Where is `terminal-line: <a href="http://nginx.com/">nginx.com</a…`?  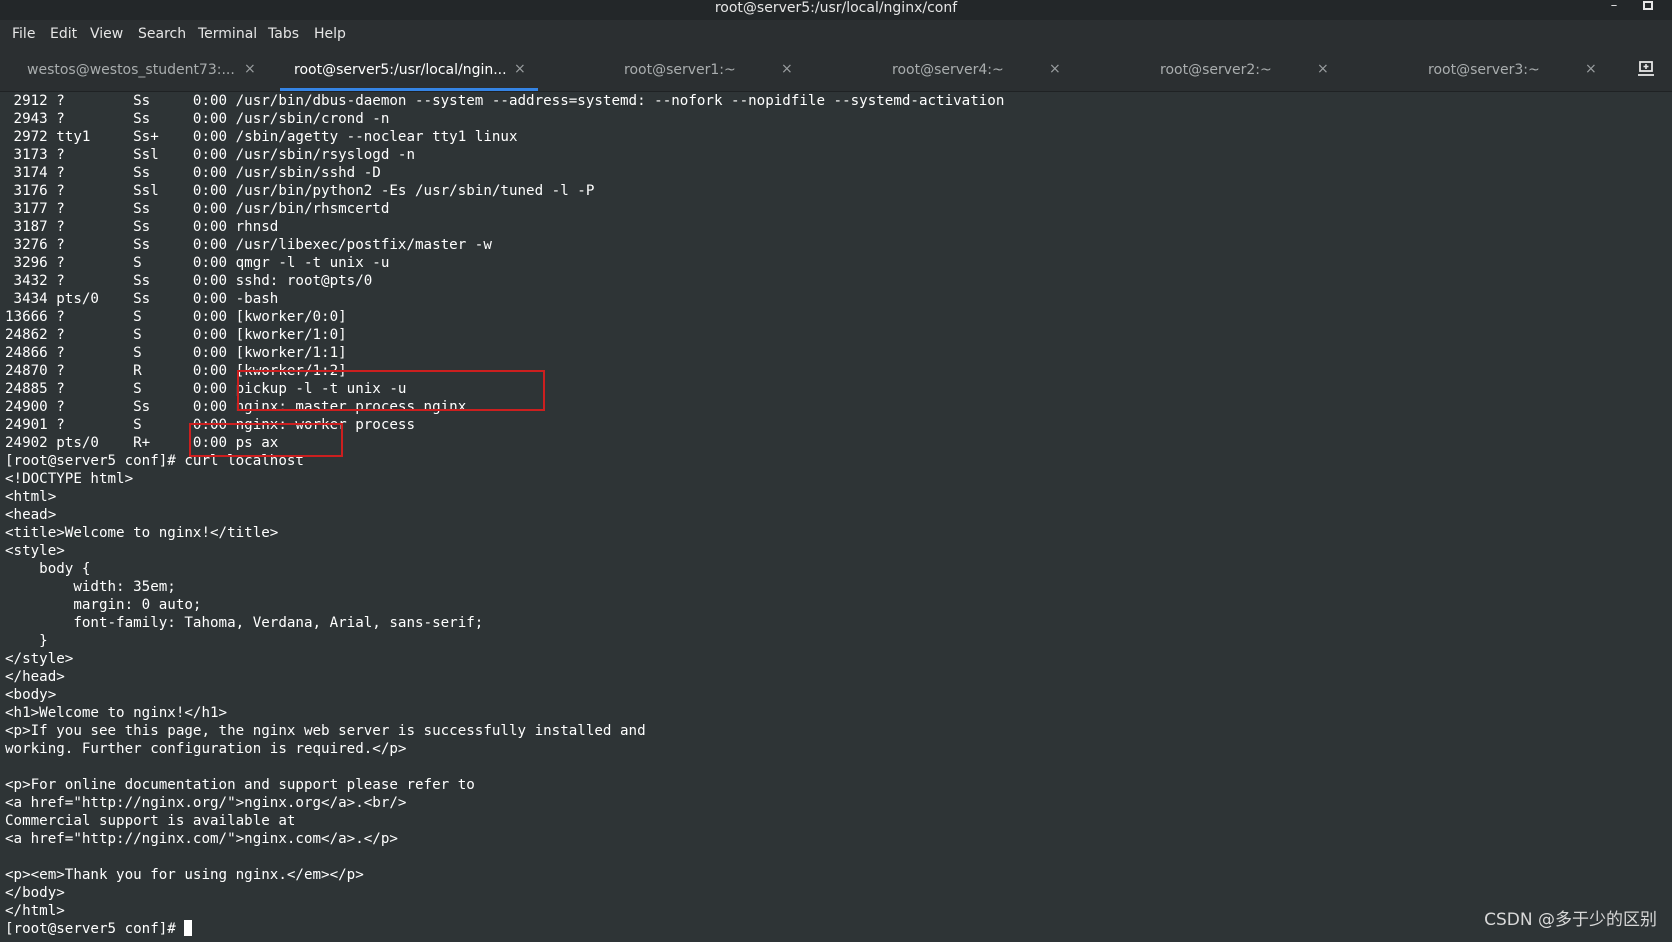 terminal-line: <a href="http://nginx.com/">nginx.com</a… is located at coordinates (201, 839).